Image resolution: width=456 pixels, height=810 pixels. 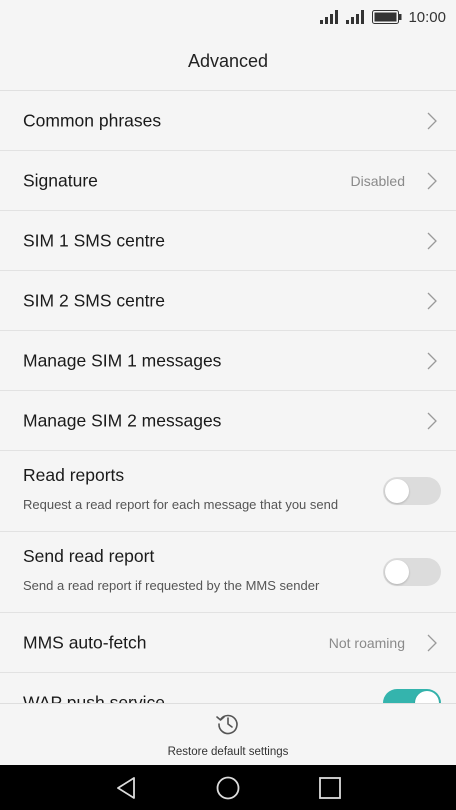 I want to click on battery-icon, so click(x=387, y=17).